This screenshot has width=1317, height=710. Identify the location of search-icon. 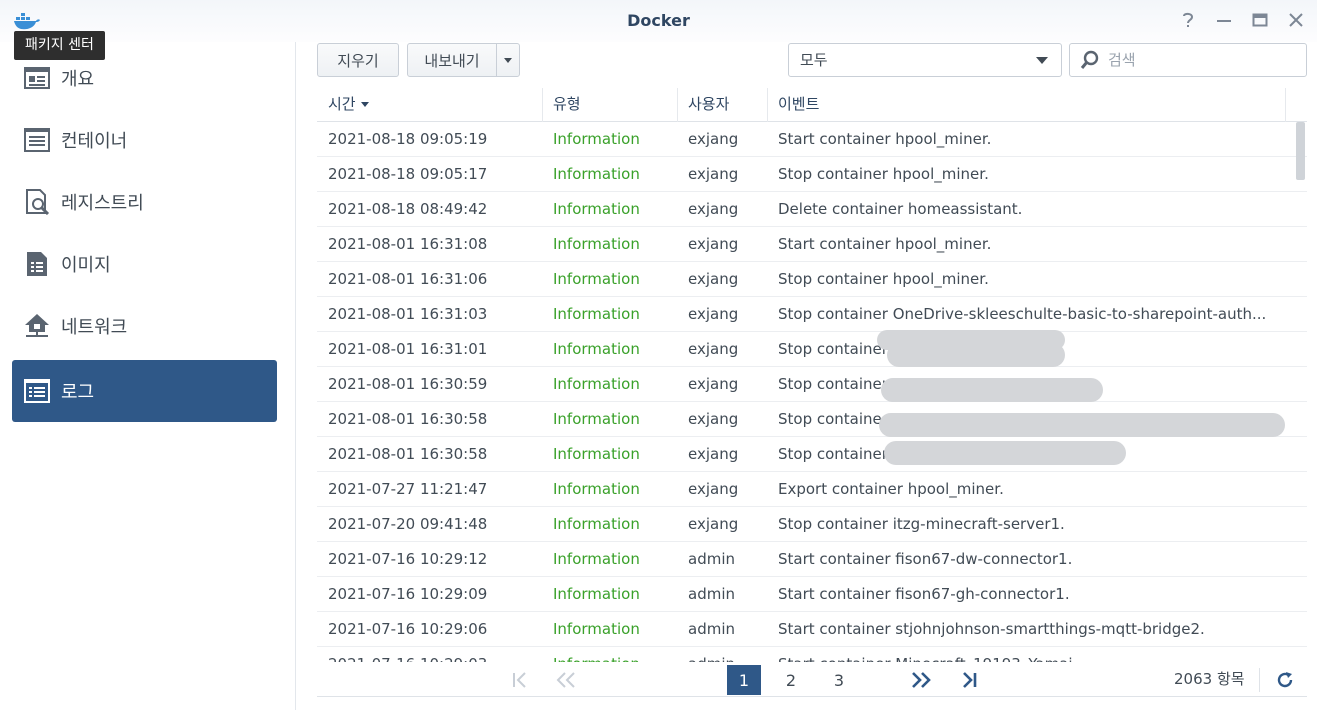
(1089, 59).